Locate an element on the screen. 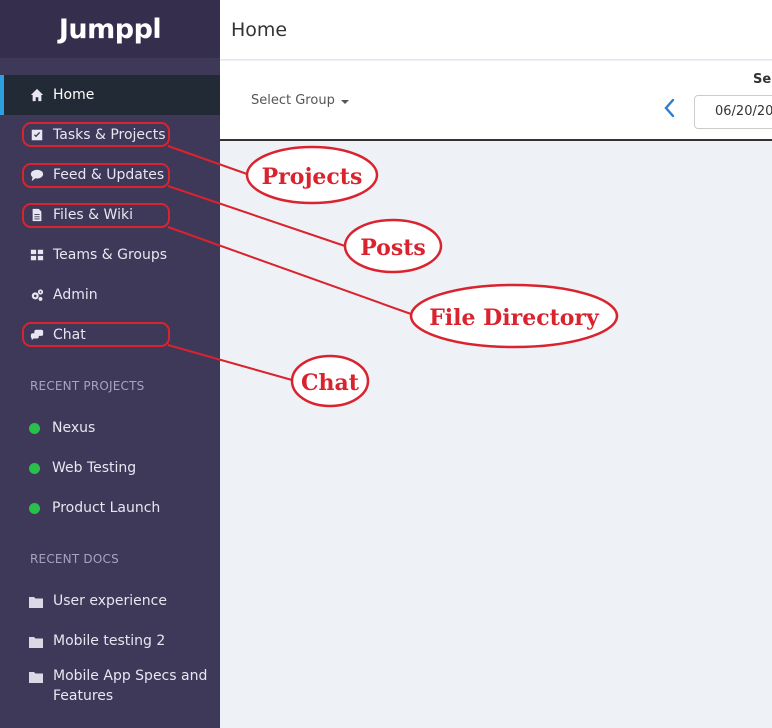  logo-bar: Jumppl is located at coordinates (110, 29).